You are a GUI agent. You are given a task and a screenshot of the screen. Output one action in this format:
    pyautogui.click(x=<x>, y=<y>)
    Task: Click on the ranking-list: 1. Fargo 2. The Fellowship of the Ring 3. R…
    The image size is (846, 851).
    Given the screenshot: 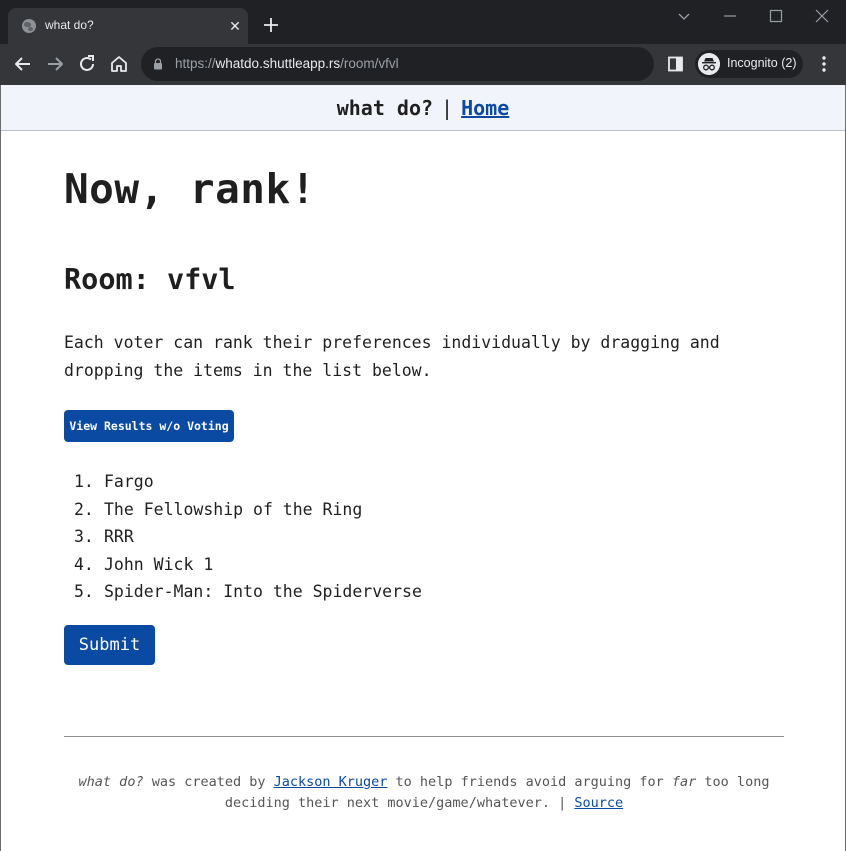 What is the action you would take?
    pyautogui.click(x=248, y=537)
    